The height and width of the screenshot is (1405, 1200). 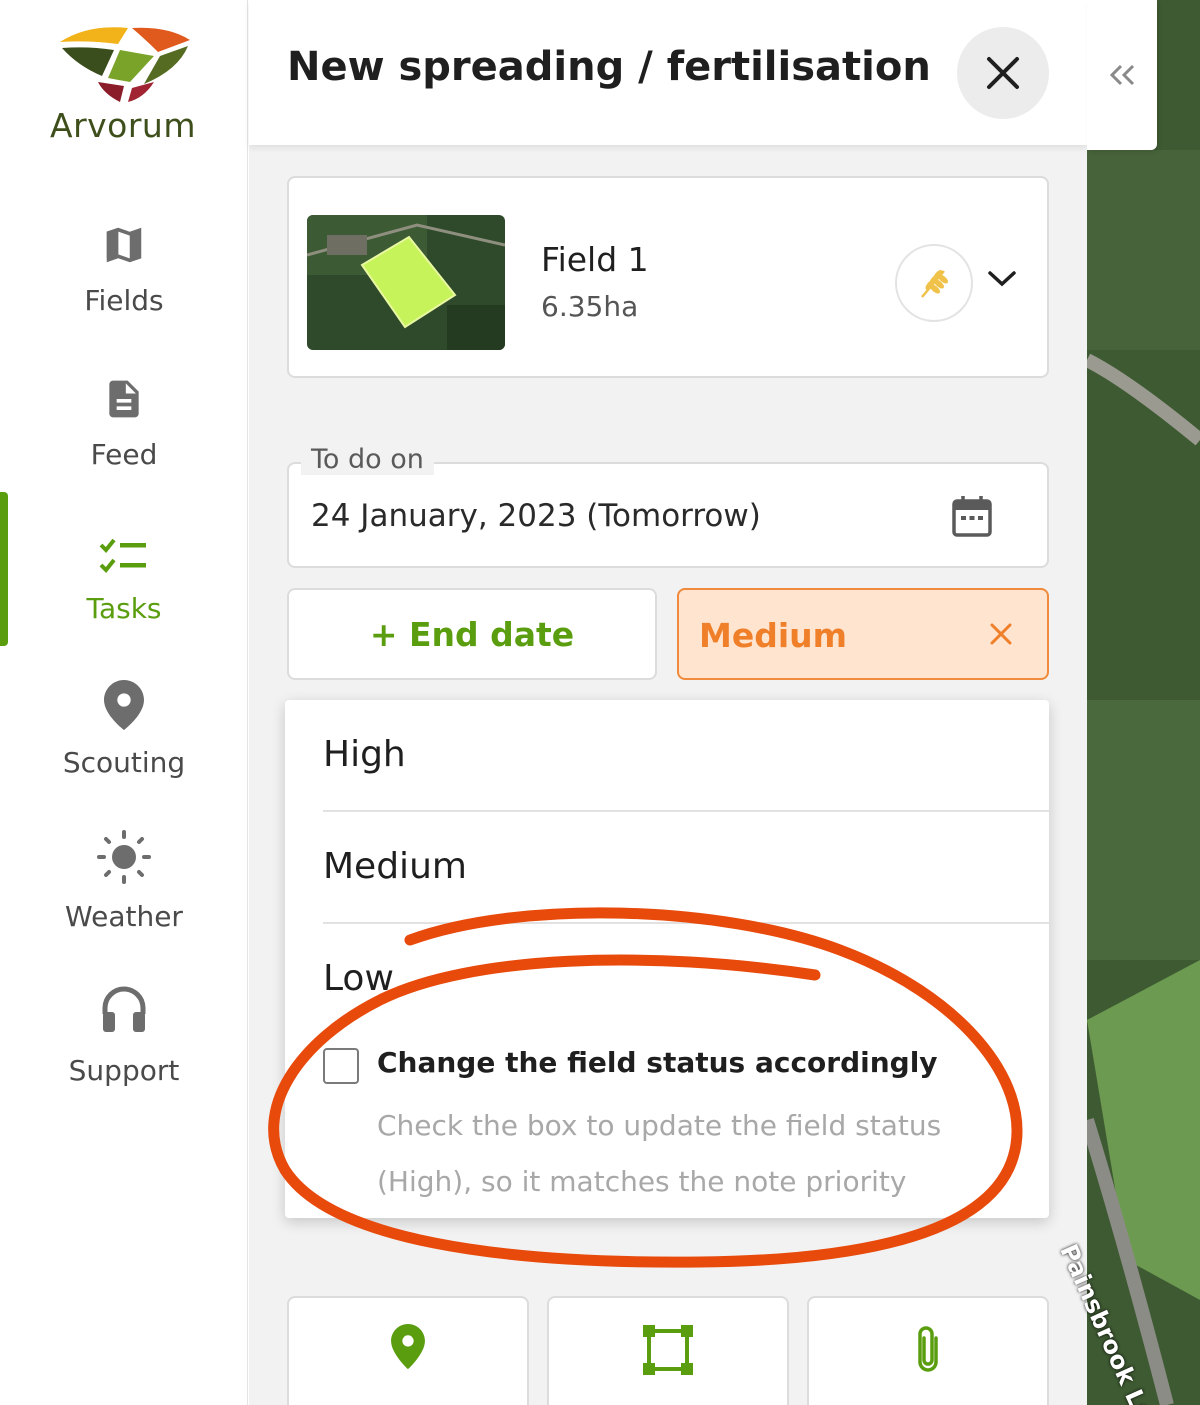 I want to click on sidebar-item-support: Support, so click(x=124, y=1055).